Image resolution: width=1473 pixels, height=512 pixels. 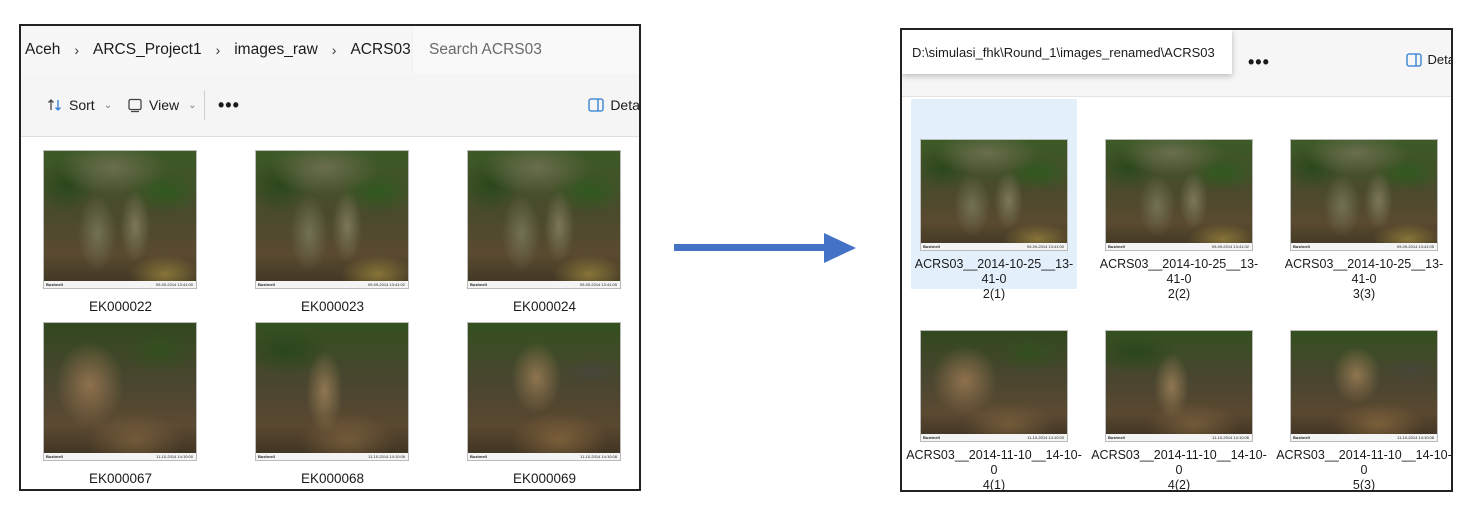 I want to click on view-label: View, so click(x=164, y=105).